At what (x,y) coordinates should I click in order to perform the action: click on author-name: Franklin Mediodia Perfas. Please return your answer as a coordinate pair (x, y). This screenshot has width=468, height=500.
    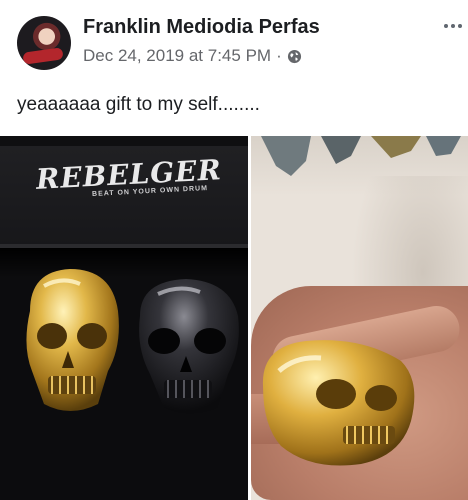
    Looking at the image, I should click on (201, 27).